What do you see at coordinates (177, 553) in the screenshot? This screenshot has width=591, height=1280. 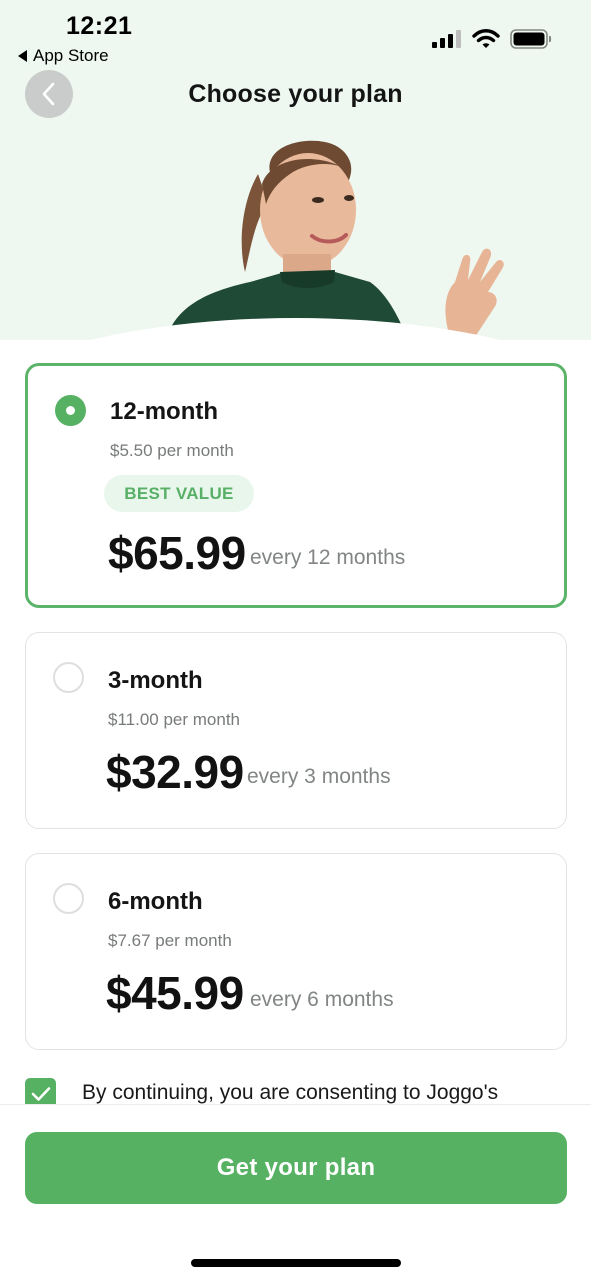 I see `plan-price: $65.99` at bounding box center [177, 553].